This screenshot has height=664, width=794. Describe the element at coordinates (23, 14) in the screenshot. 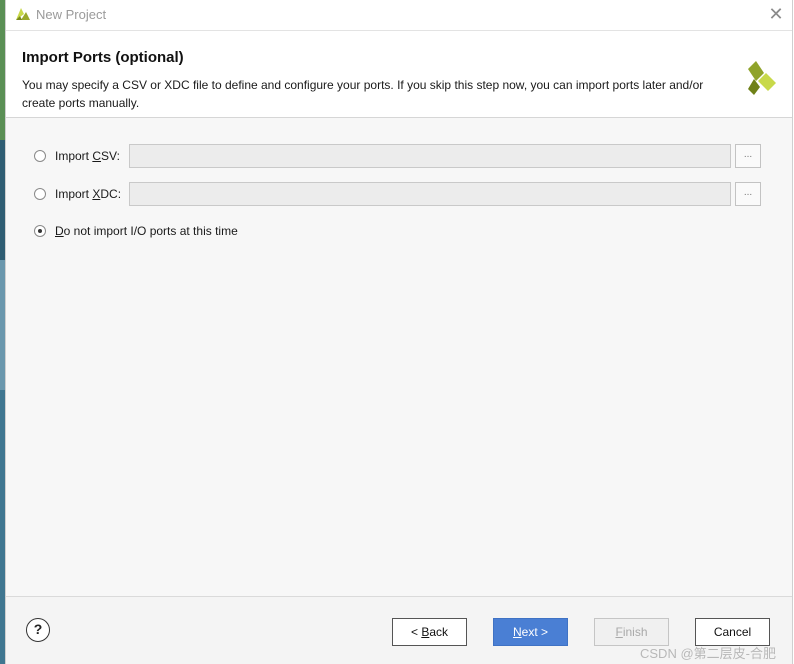

I see `vivado-logo-icon` at that location.